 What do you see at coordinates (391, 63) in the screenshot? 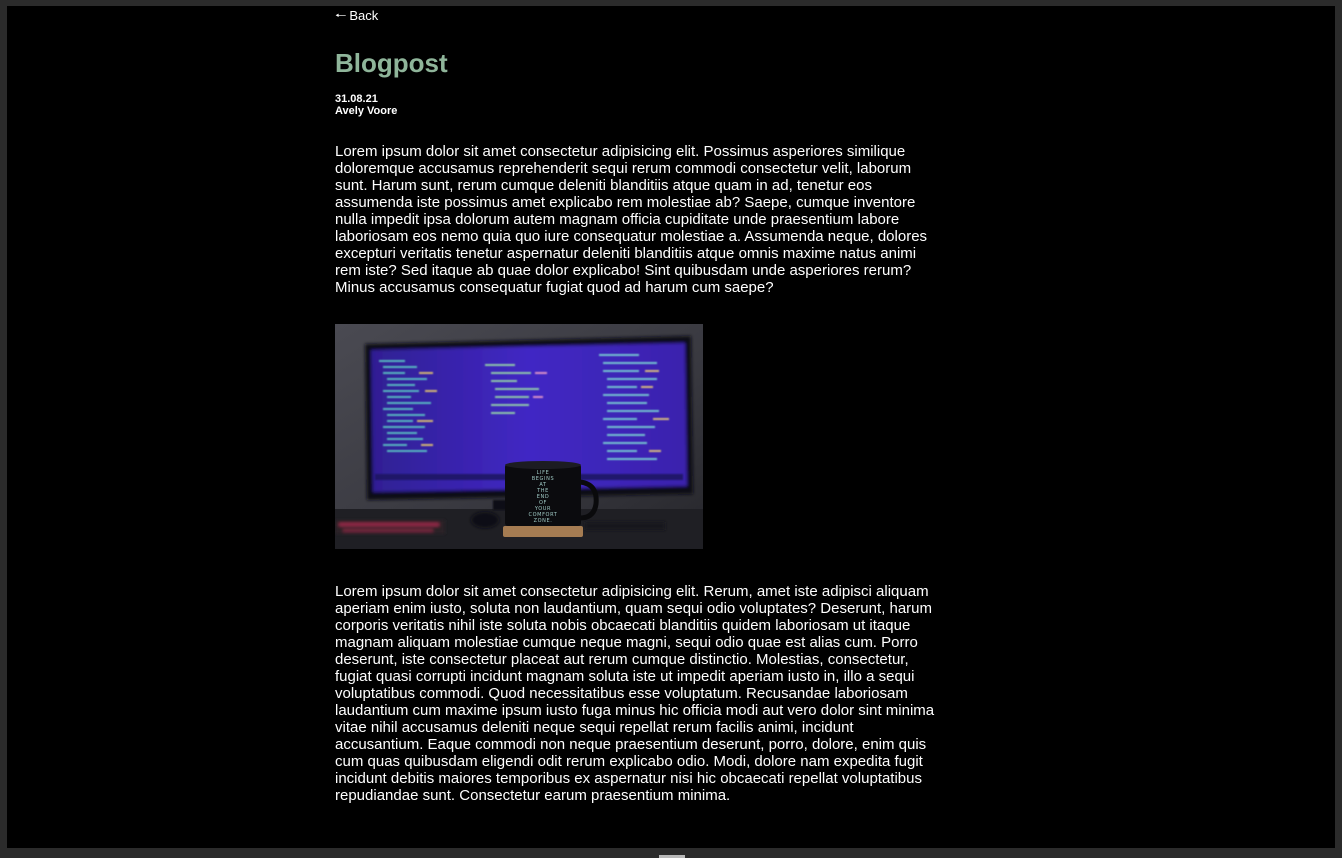
I see `page-title: Blogpost` at bounding box center [391, 63].